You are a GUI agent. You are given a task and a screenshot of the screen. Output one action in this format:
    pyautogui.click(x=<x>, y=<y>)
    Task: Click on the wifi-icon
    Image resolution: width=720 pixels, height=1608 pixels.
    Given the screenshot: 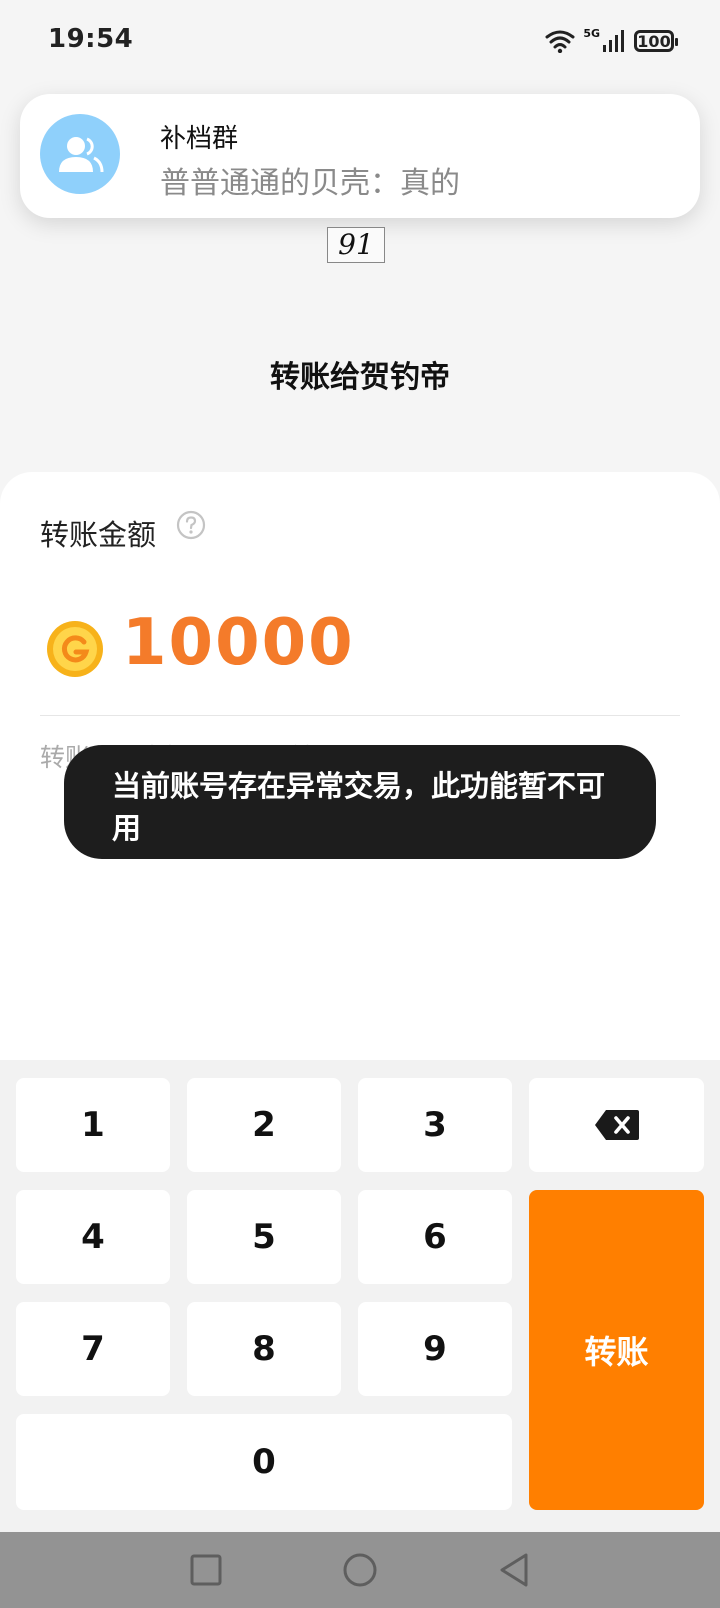 What is the action you would take?
    pyautogui.click(x=560, y=41)
    